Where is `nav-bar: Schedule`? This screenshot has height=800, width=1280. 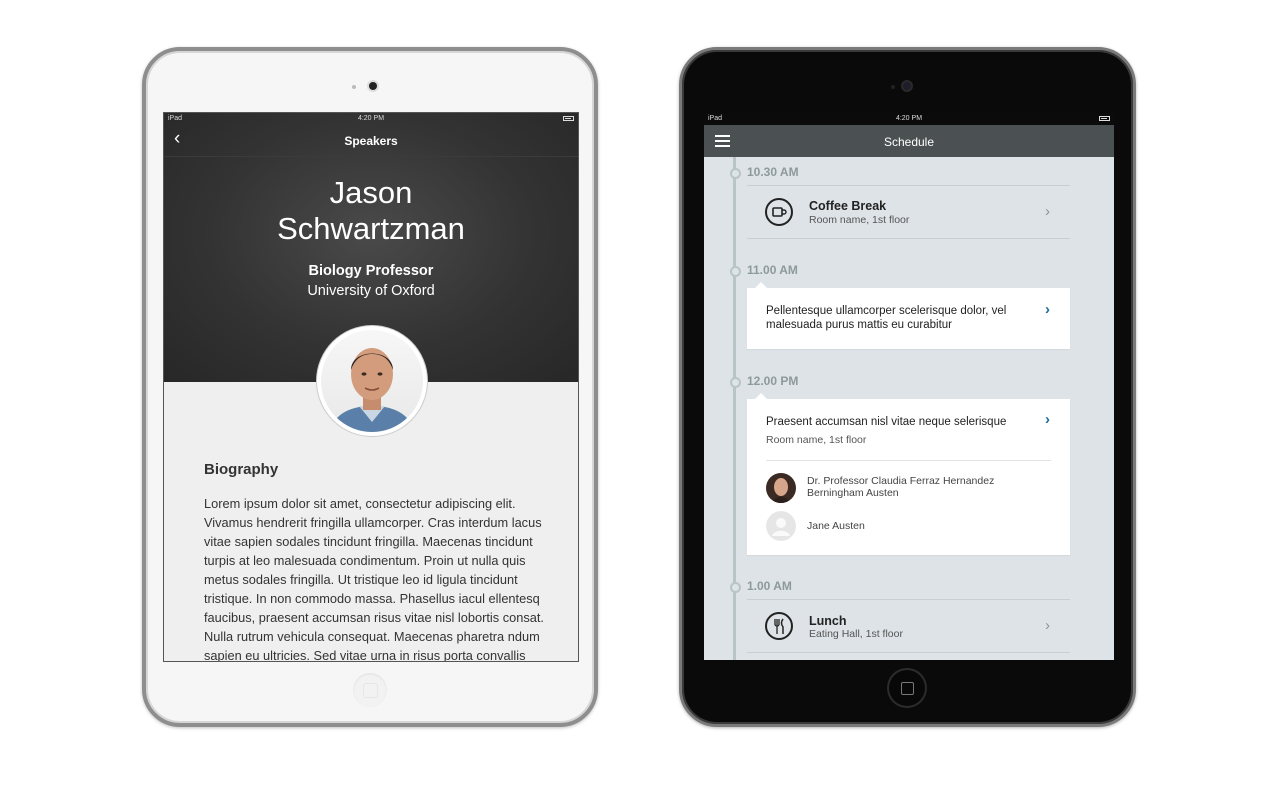 nav-bar: Schedule is located at coordinates (909, 141).